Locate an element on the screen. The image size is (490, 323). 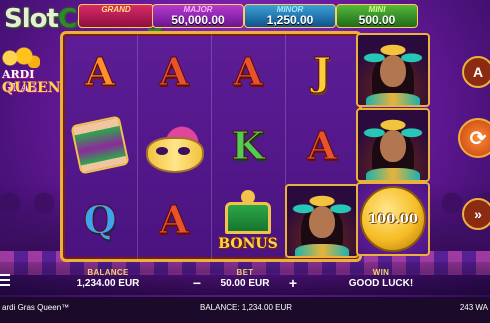
footer-balance: BALANCE: 1,234.00 EUR is located at coordinates (246, 307).